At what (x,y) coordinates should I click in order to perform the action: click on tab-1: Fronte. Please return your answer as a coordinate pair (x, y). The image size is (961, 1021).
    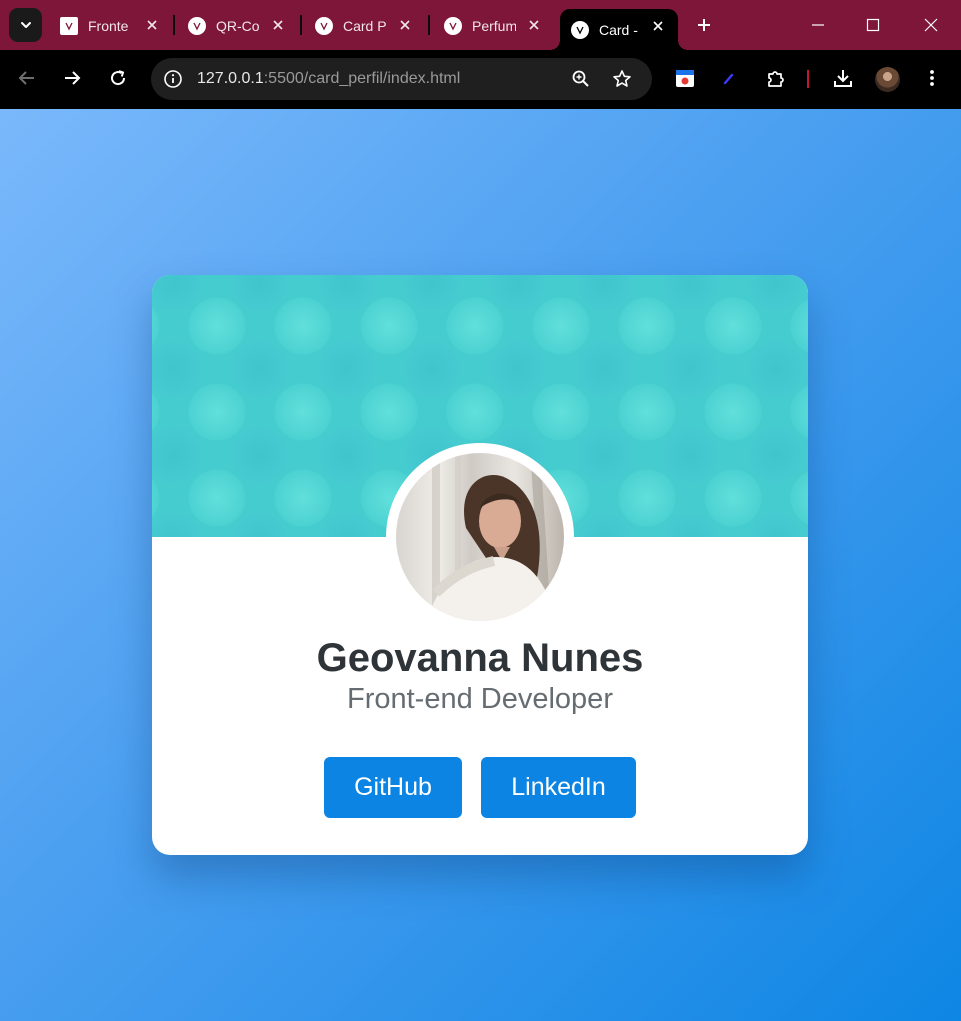
    Looking at the image, I should click on (110, 25).